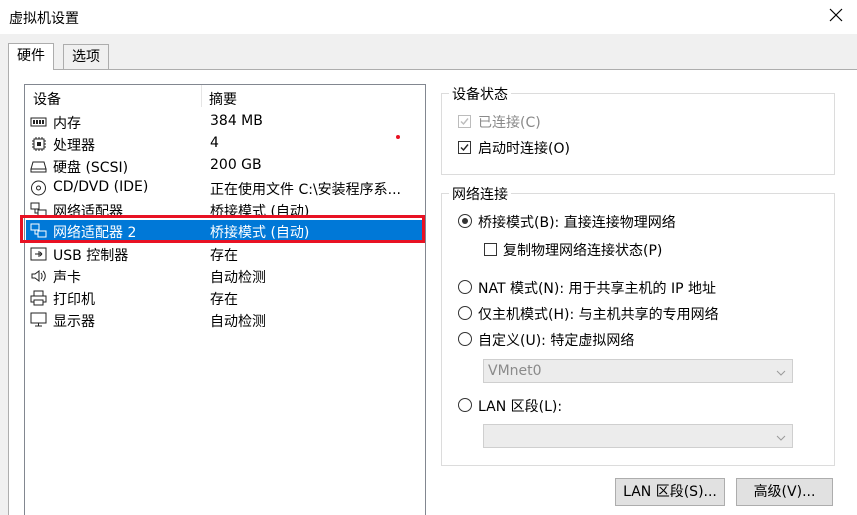  What do you see at coordinates (638, 371) in the screenshot?
I see `custom-network-select: VMnet0` at bounding box center [638, 371].